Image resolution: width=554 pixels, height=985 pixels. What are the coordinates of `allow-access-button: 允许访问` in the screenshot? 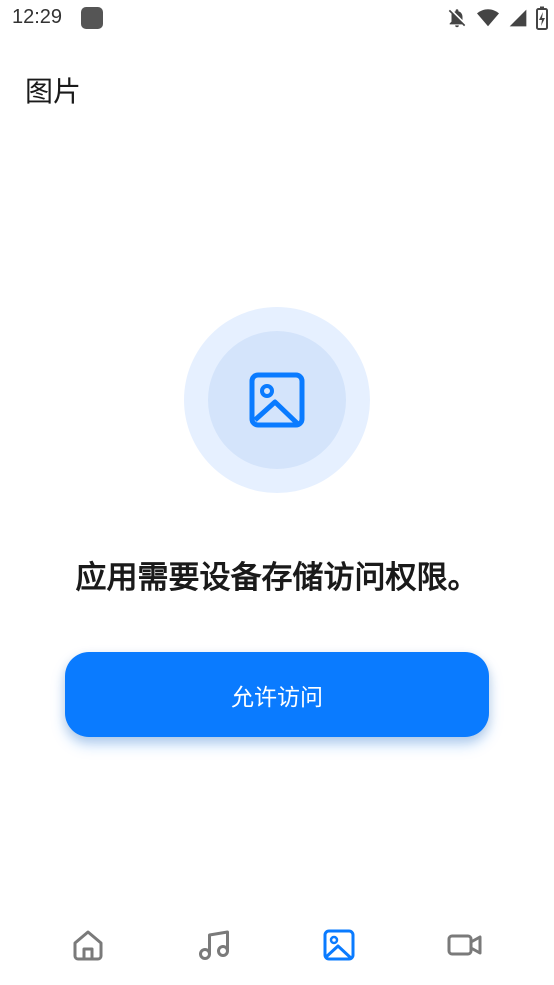 It's located at (277, 694).